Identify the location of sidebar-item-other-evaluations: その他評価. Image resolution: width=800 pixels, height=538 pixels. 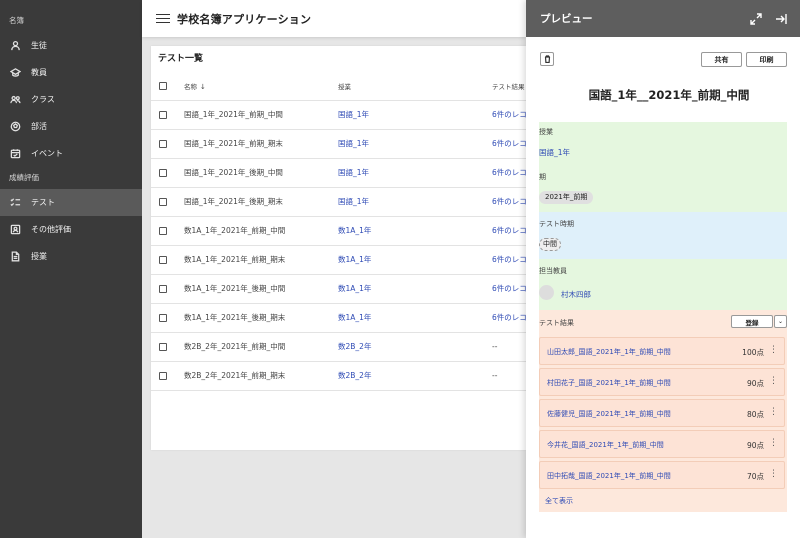
(71, 229).